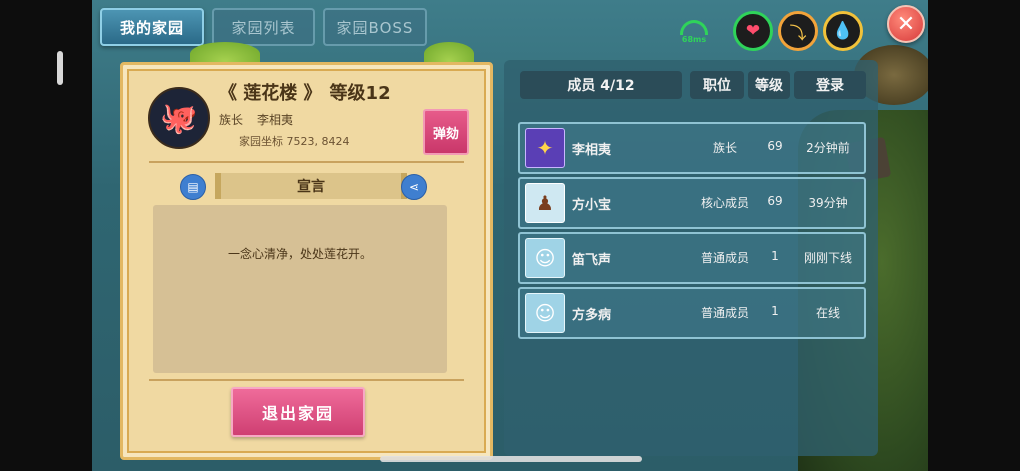 This screenshot has width=1020, height=471. I want to click on member-row: ☺ 方多病 普通成员 1 在线, so click(692, 313).